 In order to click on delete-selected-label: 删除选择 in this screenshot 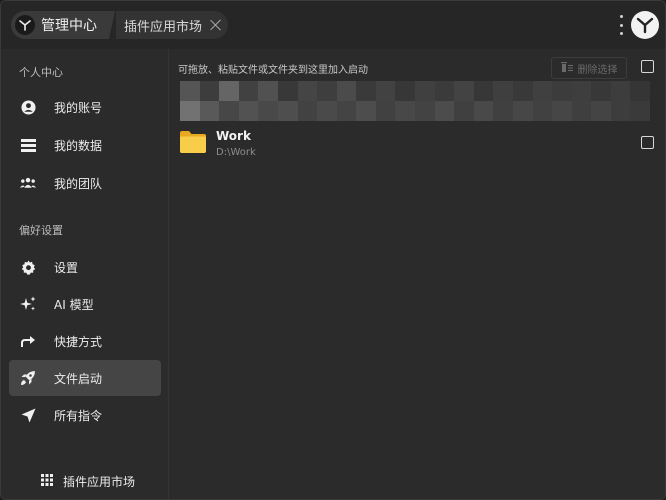, I will do `click(597, 70)`.